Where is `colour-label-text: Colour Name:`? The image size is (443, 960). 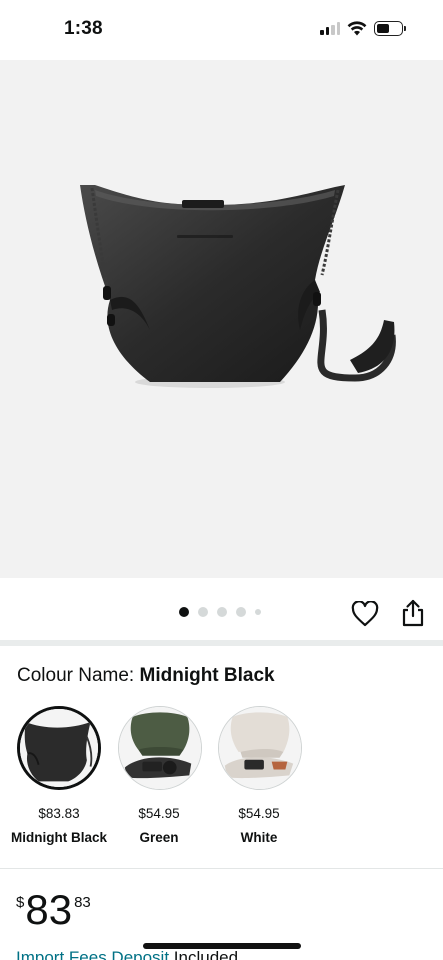
colour-label-text: Colour Name: is located at coordinates (76, 675).